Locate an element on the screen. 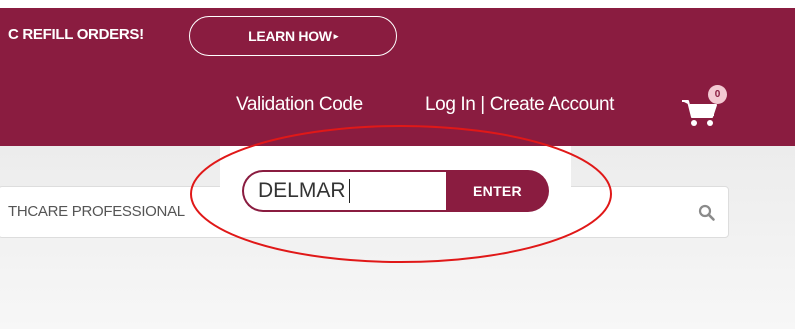 This screenshot has height=329, width=795. validation-code-link: Validation Code is located at coordinates (299, 105).